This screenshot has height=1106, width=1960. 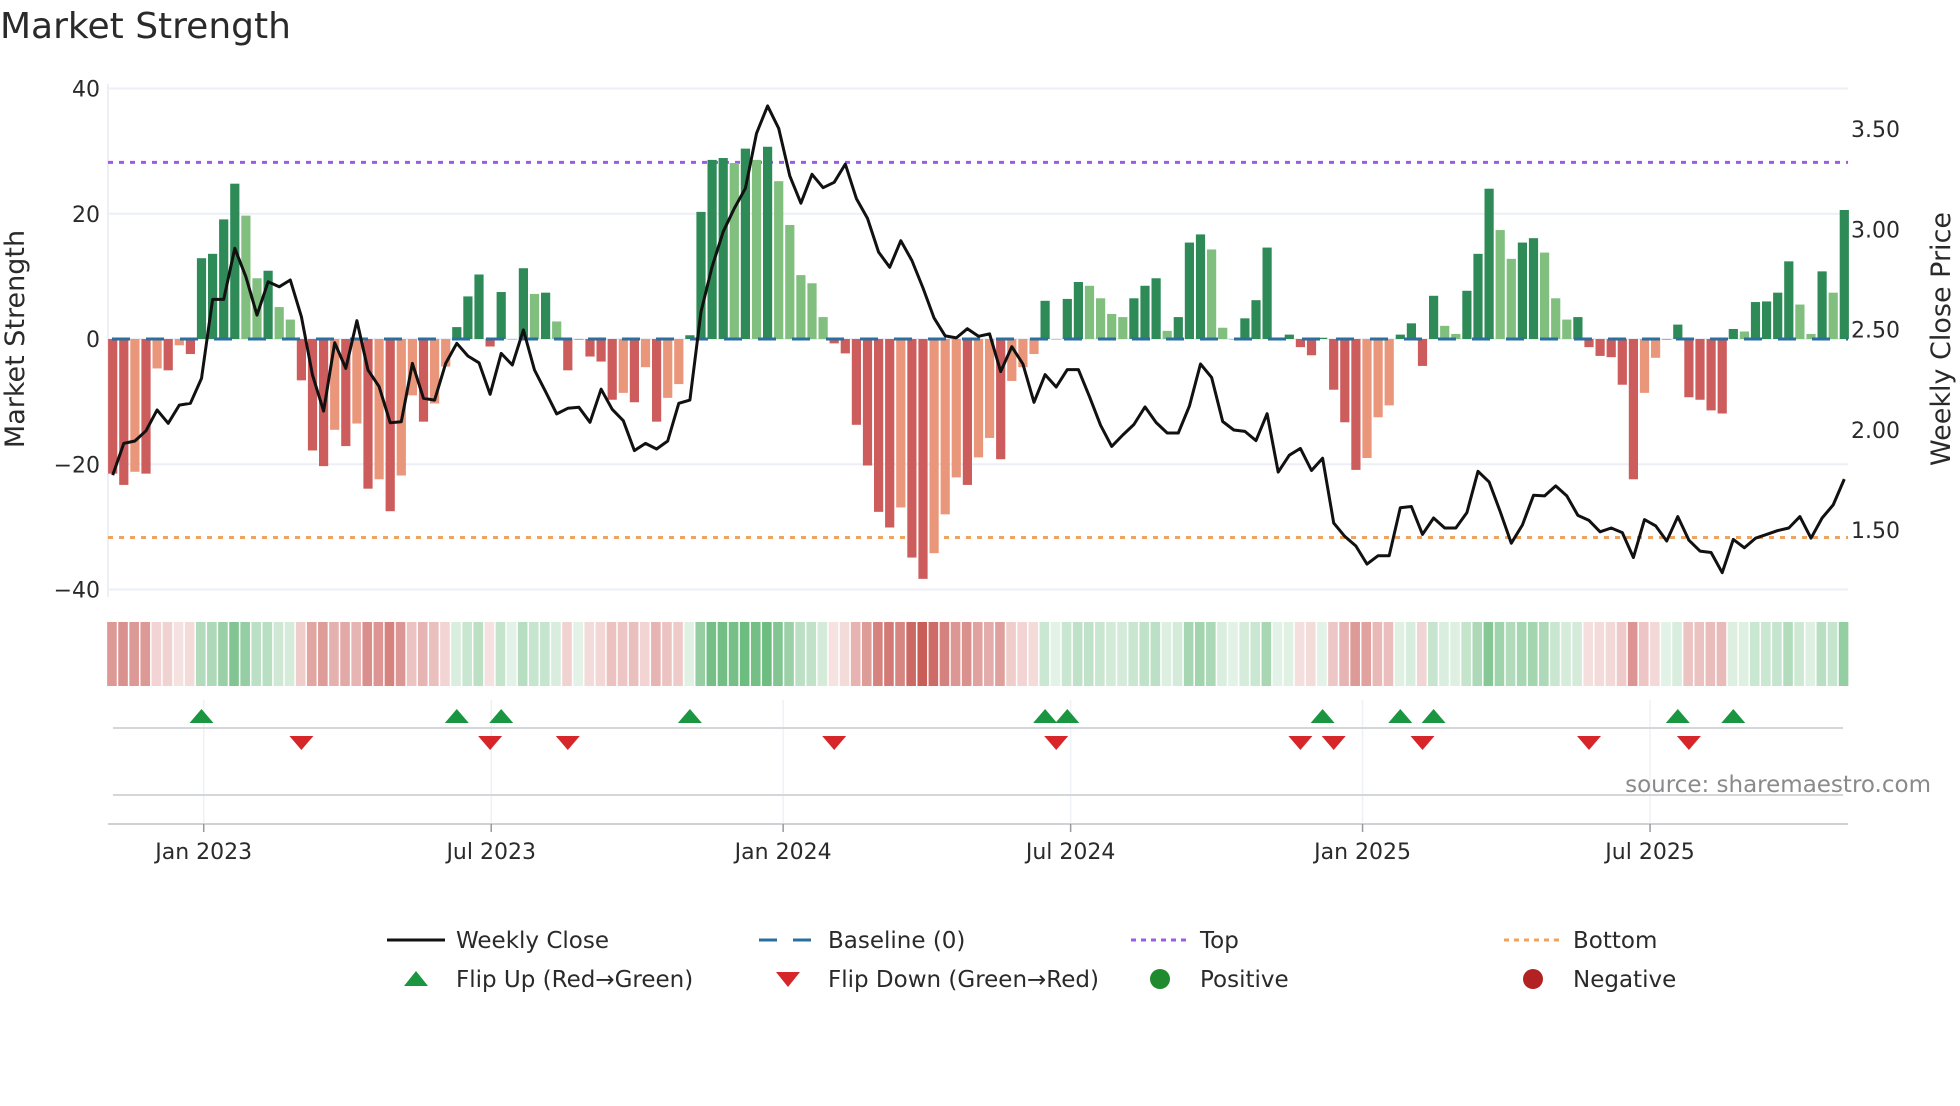 I want to click on y-tick-label: 0, so click(x=93, y=340).